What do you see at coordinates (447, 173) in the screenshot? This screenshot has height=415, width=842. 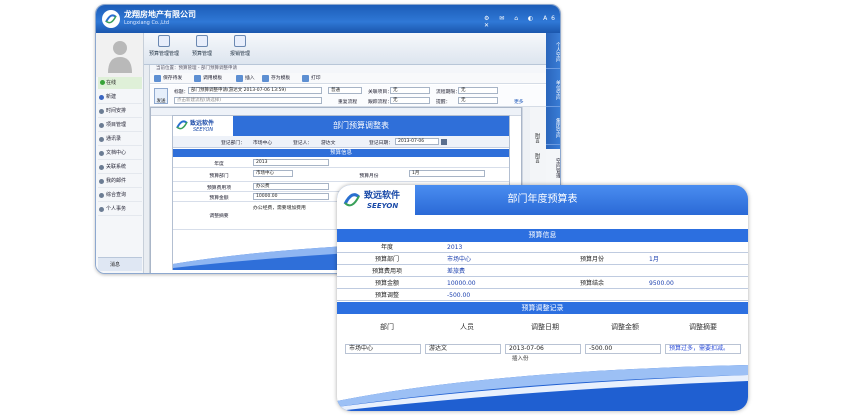 I see `month-select: 1月` at bounding box center [447, 173].